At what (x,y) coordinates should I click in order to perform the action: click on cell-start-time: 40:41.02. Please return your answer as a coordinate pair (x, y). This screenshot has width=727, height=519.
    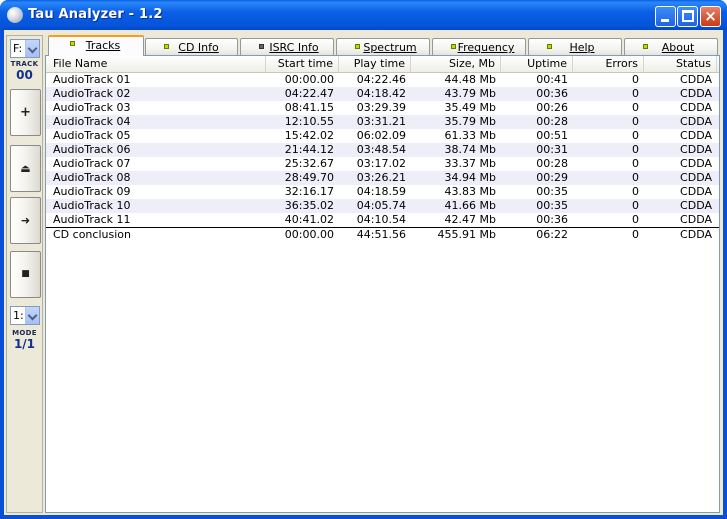
    Looking at the image, I should click on (309, 219).